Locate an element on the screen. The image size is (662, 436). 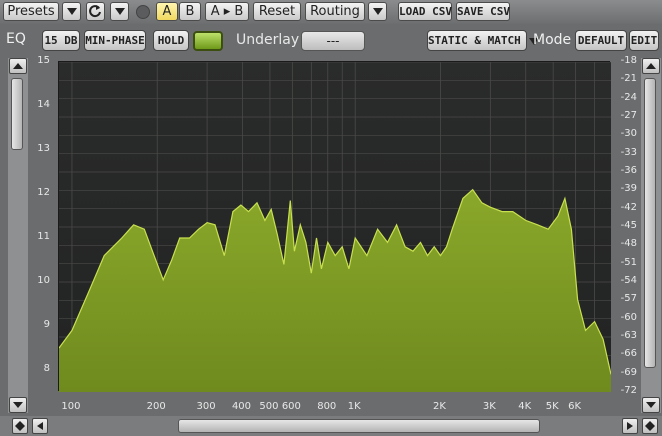
routing-button: Routing is located at coordinates (335, 11).